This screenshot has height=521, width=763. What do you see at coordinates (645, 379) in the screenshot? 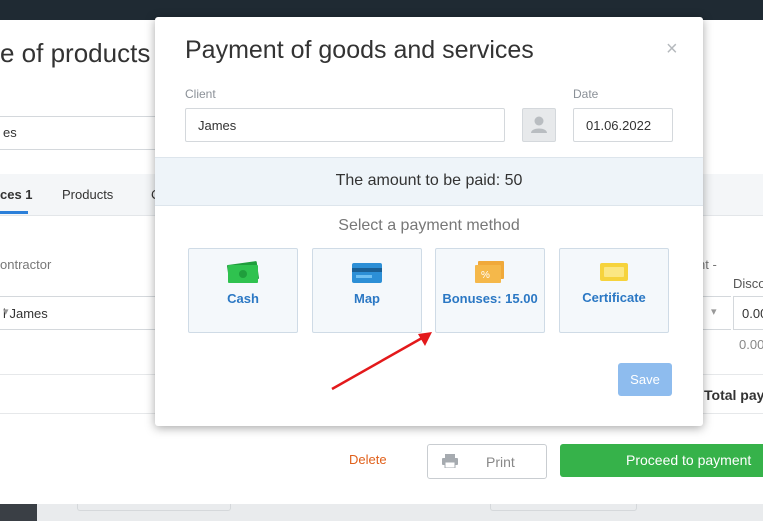
I see `save-button: Save` at bounding box center [645, 379].